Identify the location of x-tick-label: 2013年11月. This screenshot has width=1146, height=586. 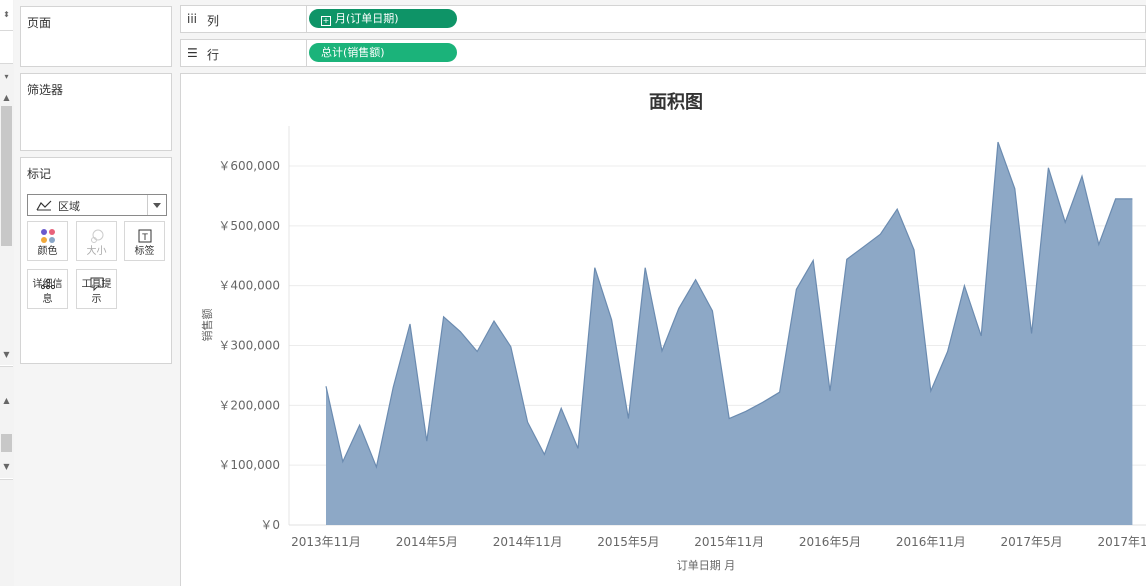
(326, 542).